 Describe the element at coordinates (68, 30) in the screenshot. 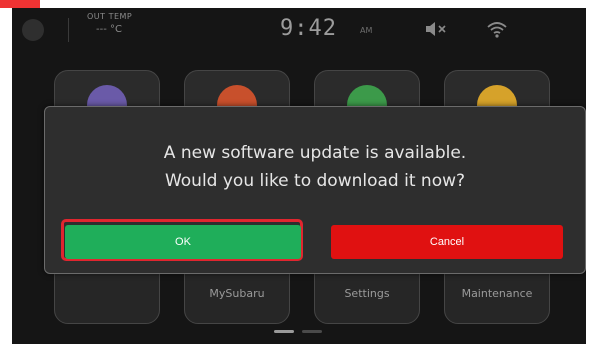

I see `status-divider` at that location.